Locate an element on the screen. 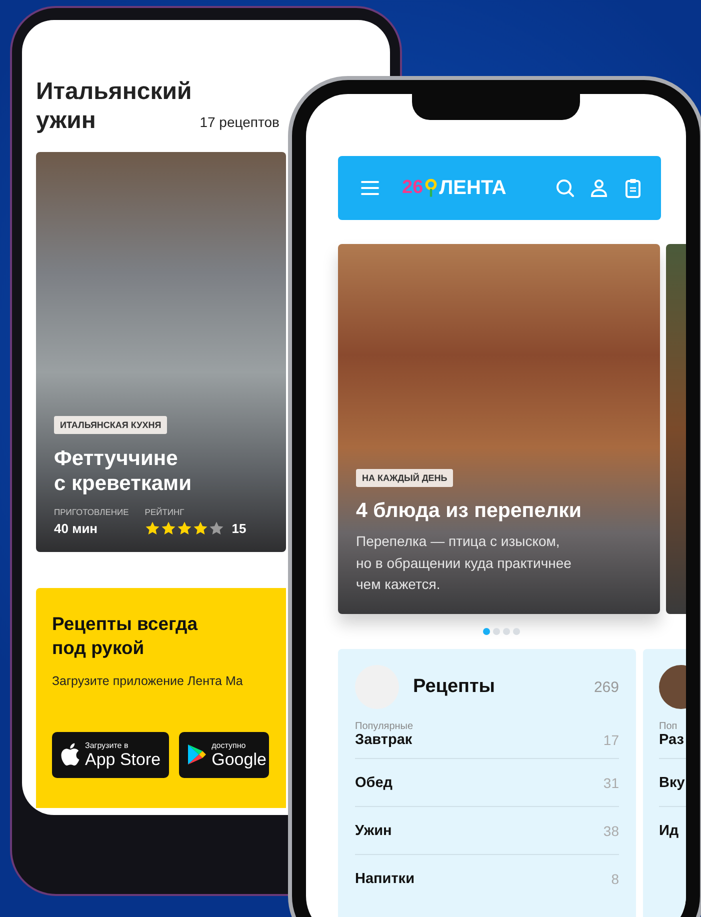  user-icon is located at coordinates (599, 188).